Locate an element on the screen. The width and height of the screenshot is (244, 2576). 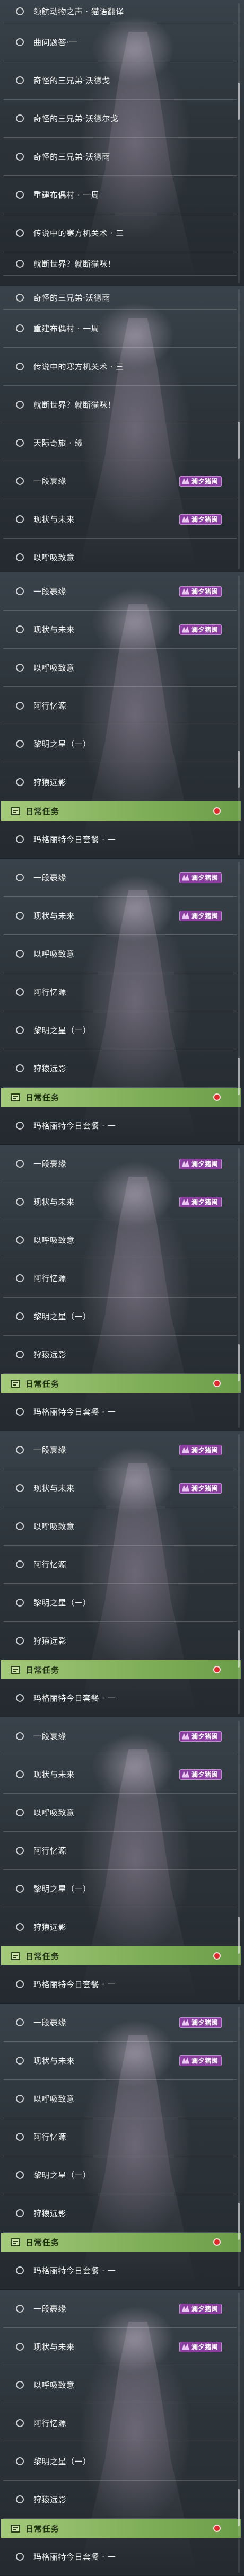
quest-title: 玛格丽特今日套餐 · 一 is located at coordinates (75, 839).